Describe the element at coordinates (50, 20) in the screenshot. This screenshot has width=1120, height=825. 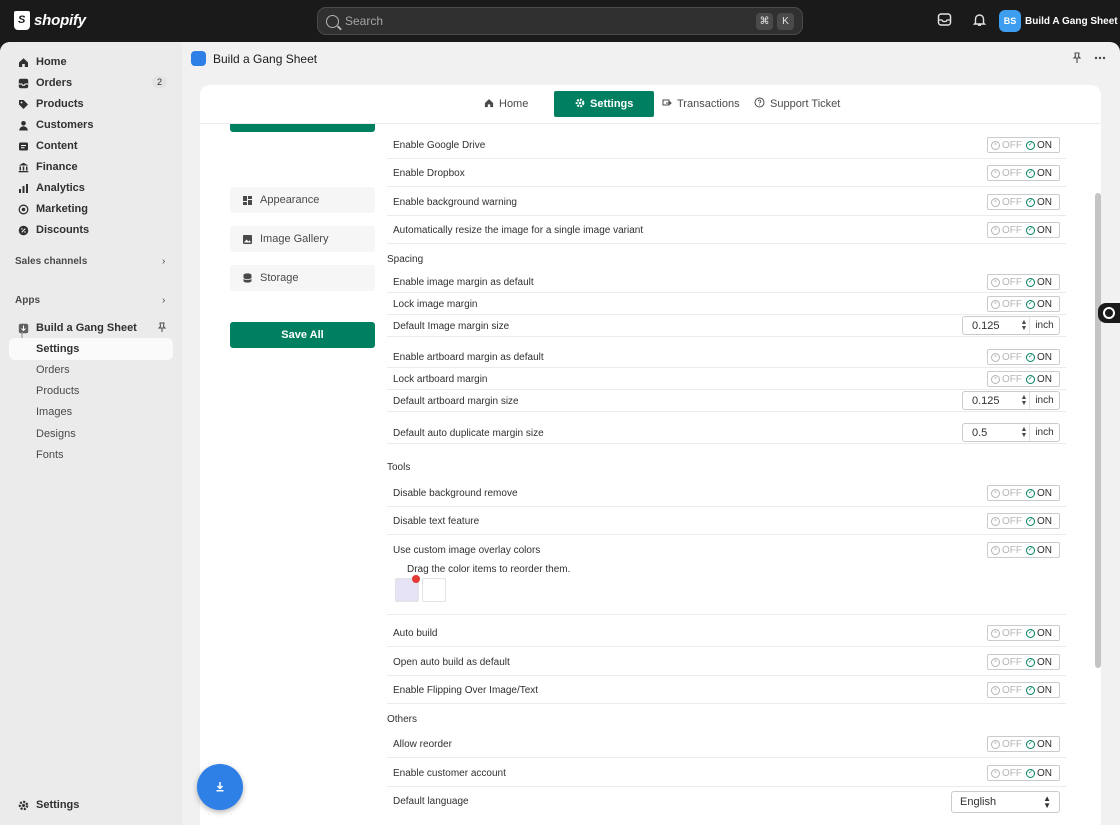
I see `shopify-logo: shopify` at that location.